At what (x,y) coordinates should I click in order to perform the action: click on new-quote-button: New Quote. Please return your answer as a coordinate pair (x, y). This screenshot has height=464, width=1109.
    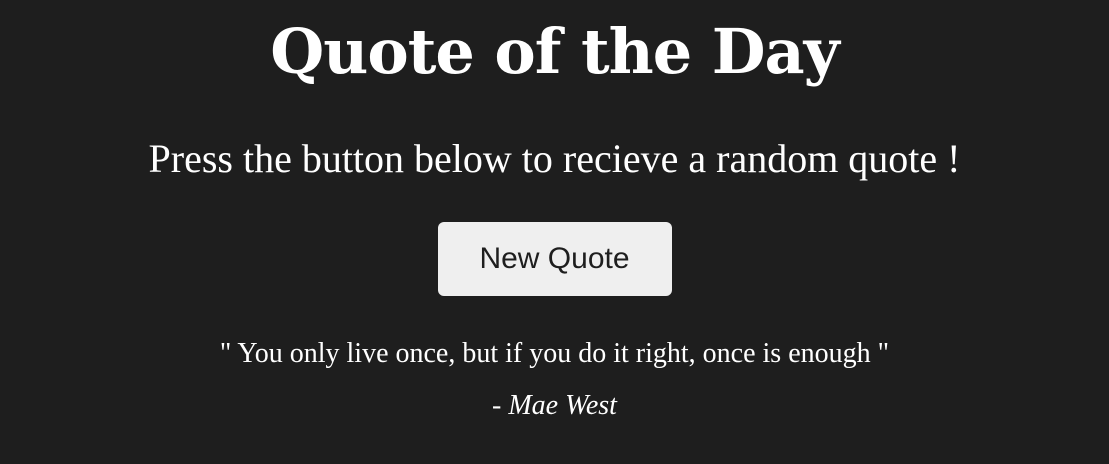
    Looking at the image, I should click on (554, 259).